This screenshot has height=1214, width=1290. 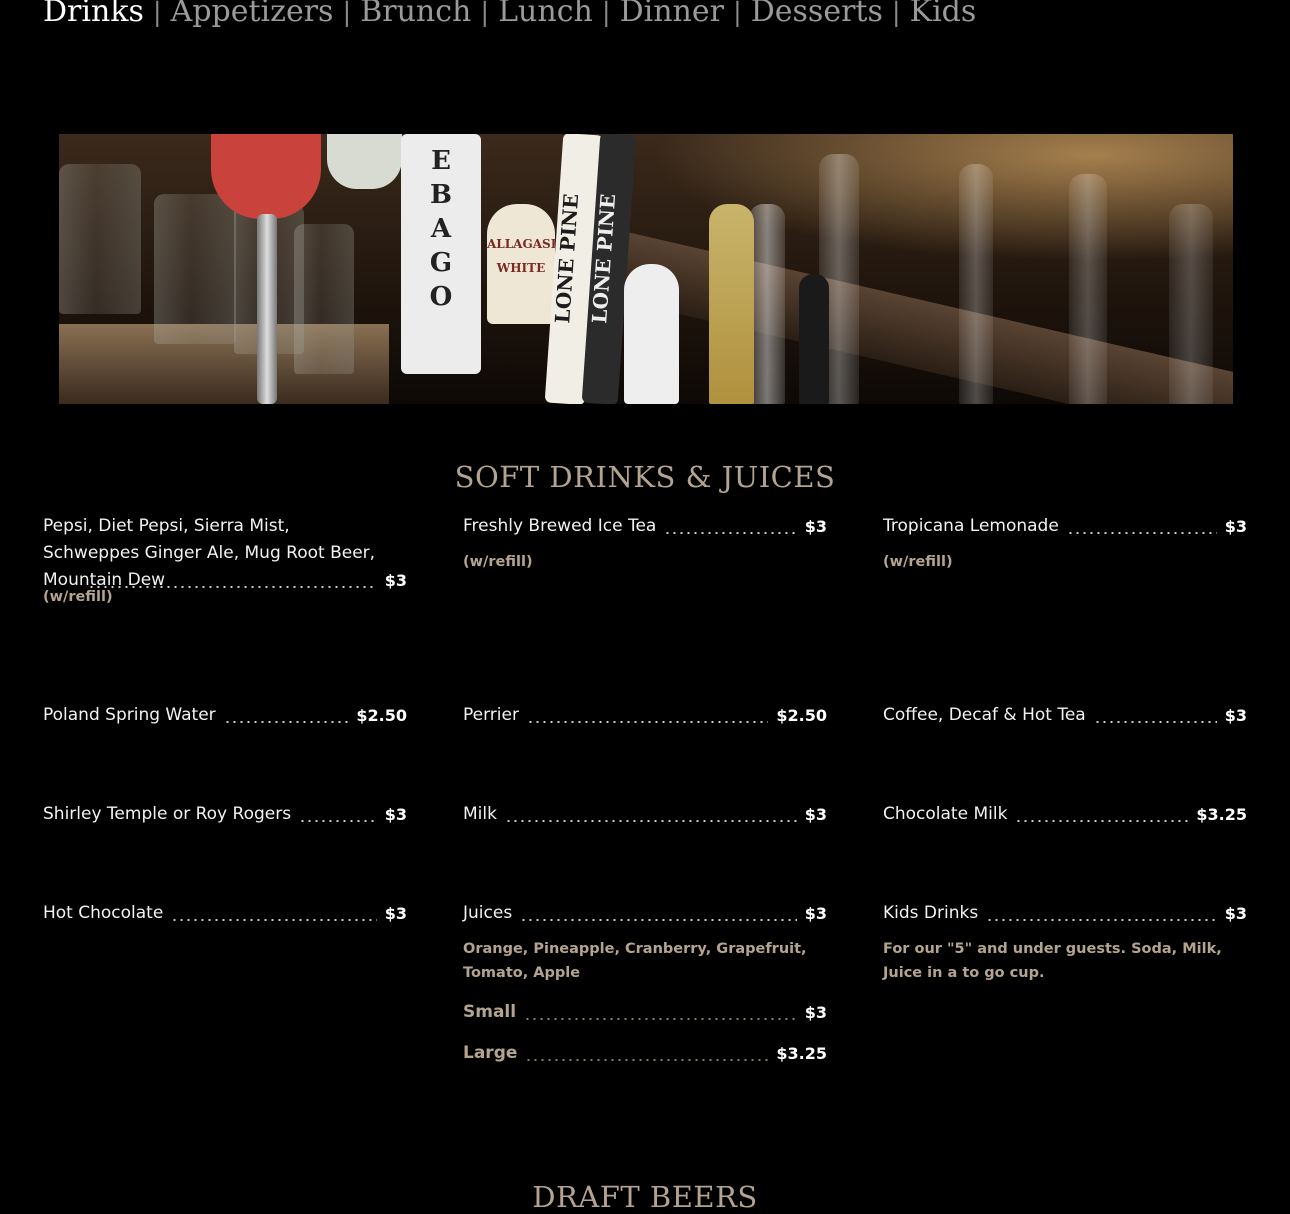 What do you see at coordinates (490, 1053) in the screenshot?
I see `size-name: Large` at bounding box center [490, 1053].